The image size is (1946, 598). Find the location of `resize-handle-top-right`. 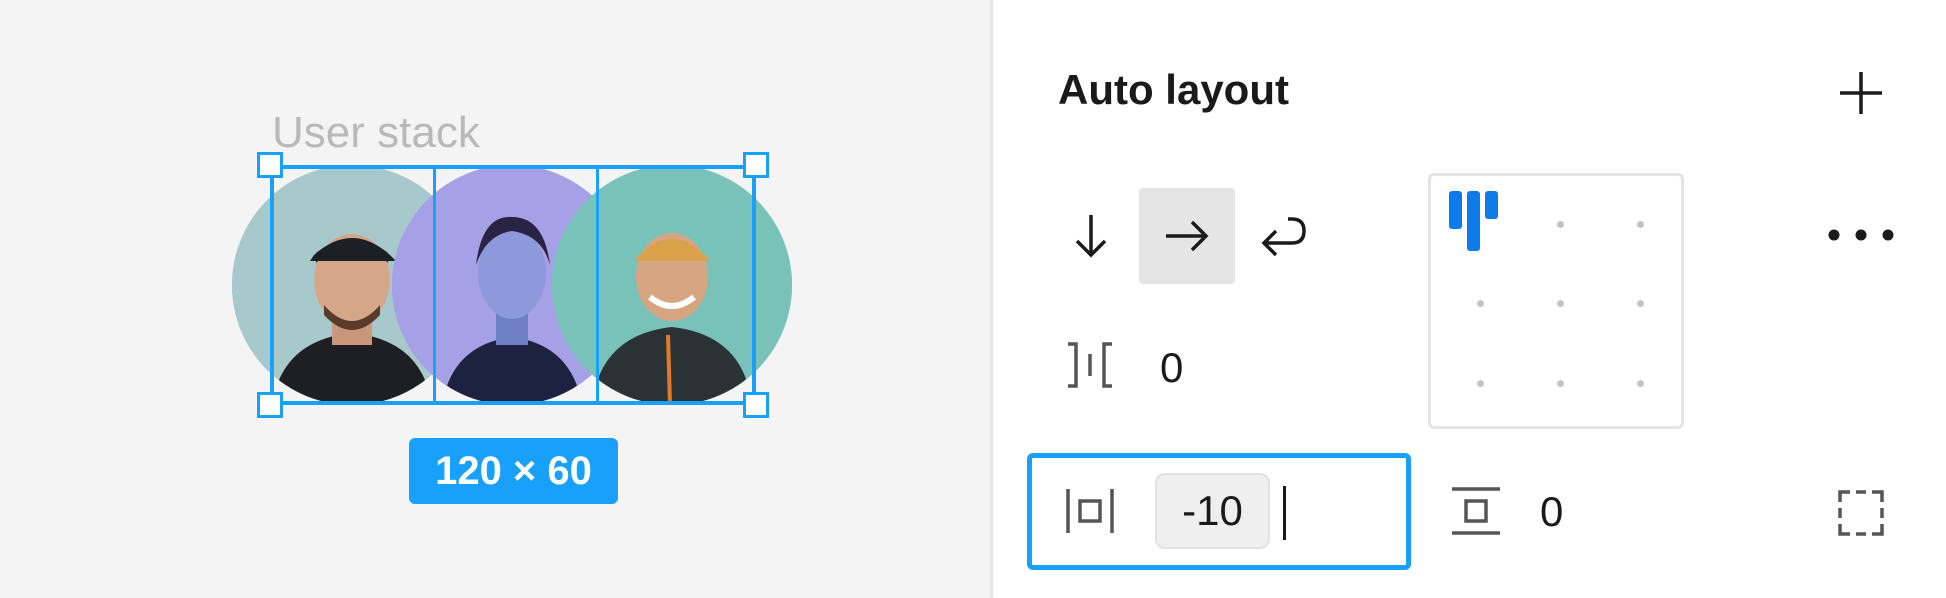

resize-handle-top-right is located at coordinates (756, 165).